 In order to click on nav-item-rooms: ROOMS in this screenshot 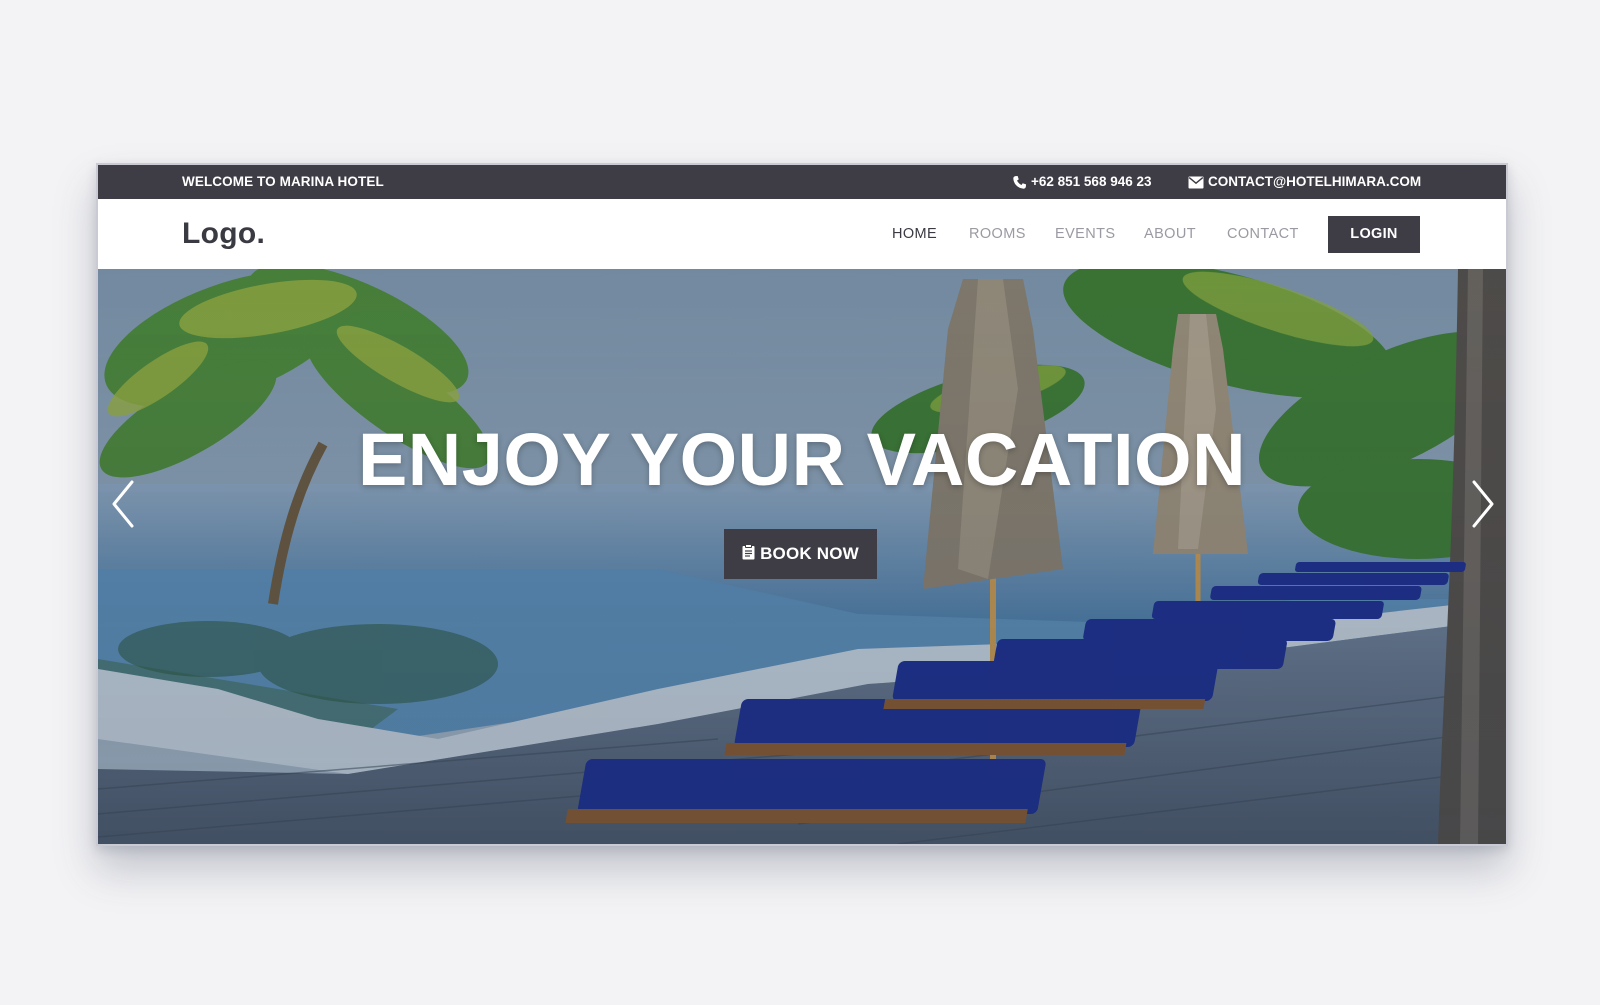, I will do `click(997, 234)`.